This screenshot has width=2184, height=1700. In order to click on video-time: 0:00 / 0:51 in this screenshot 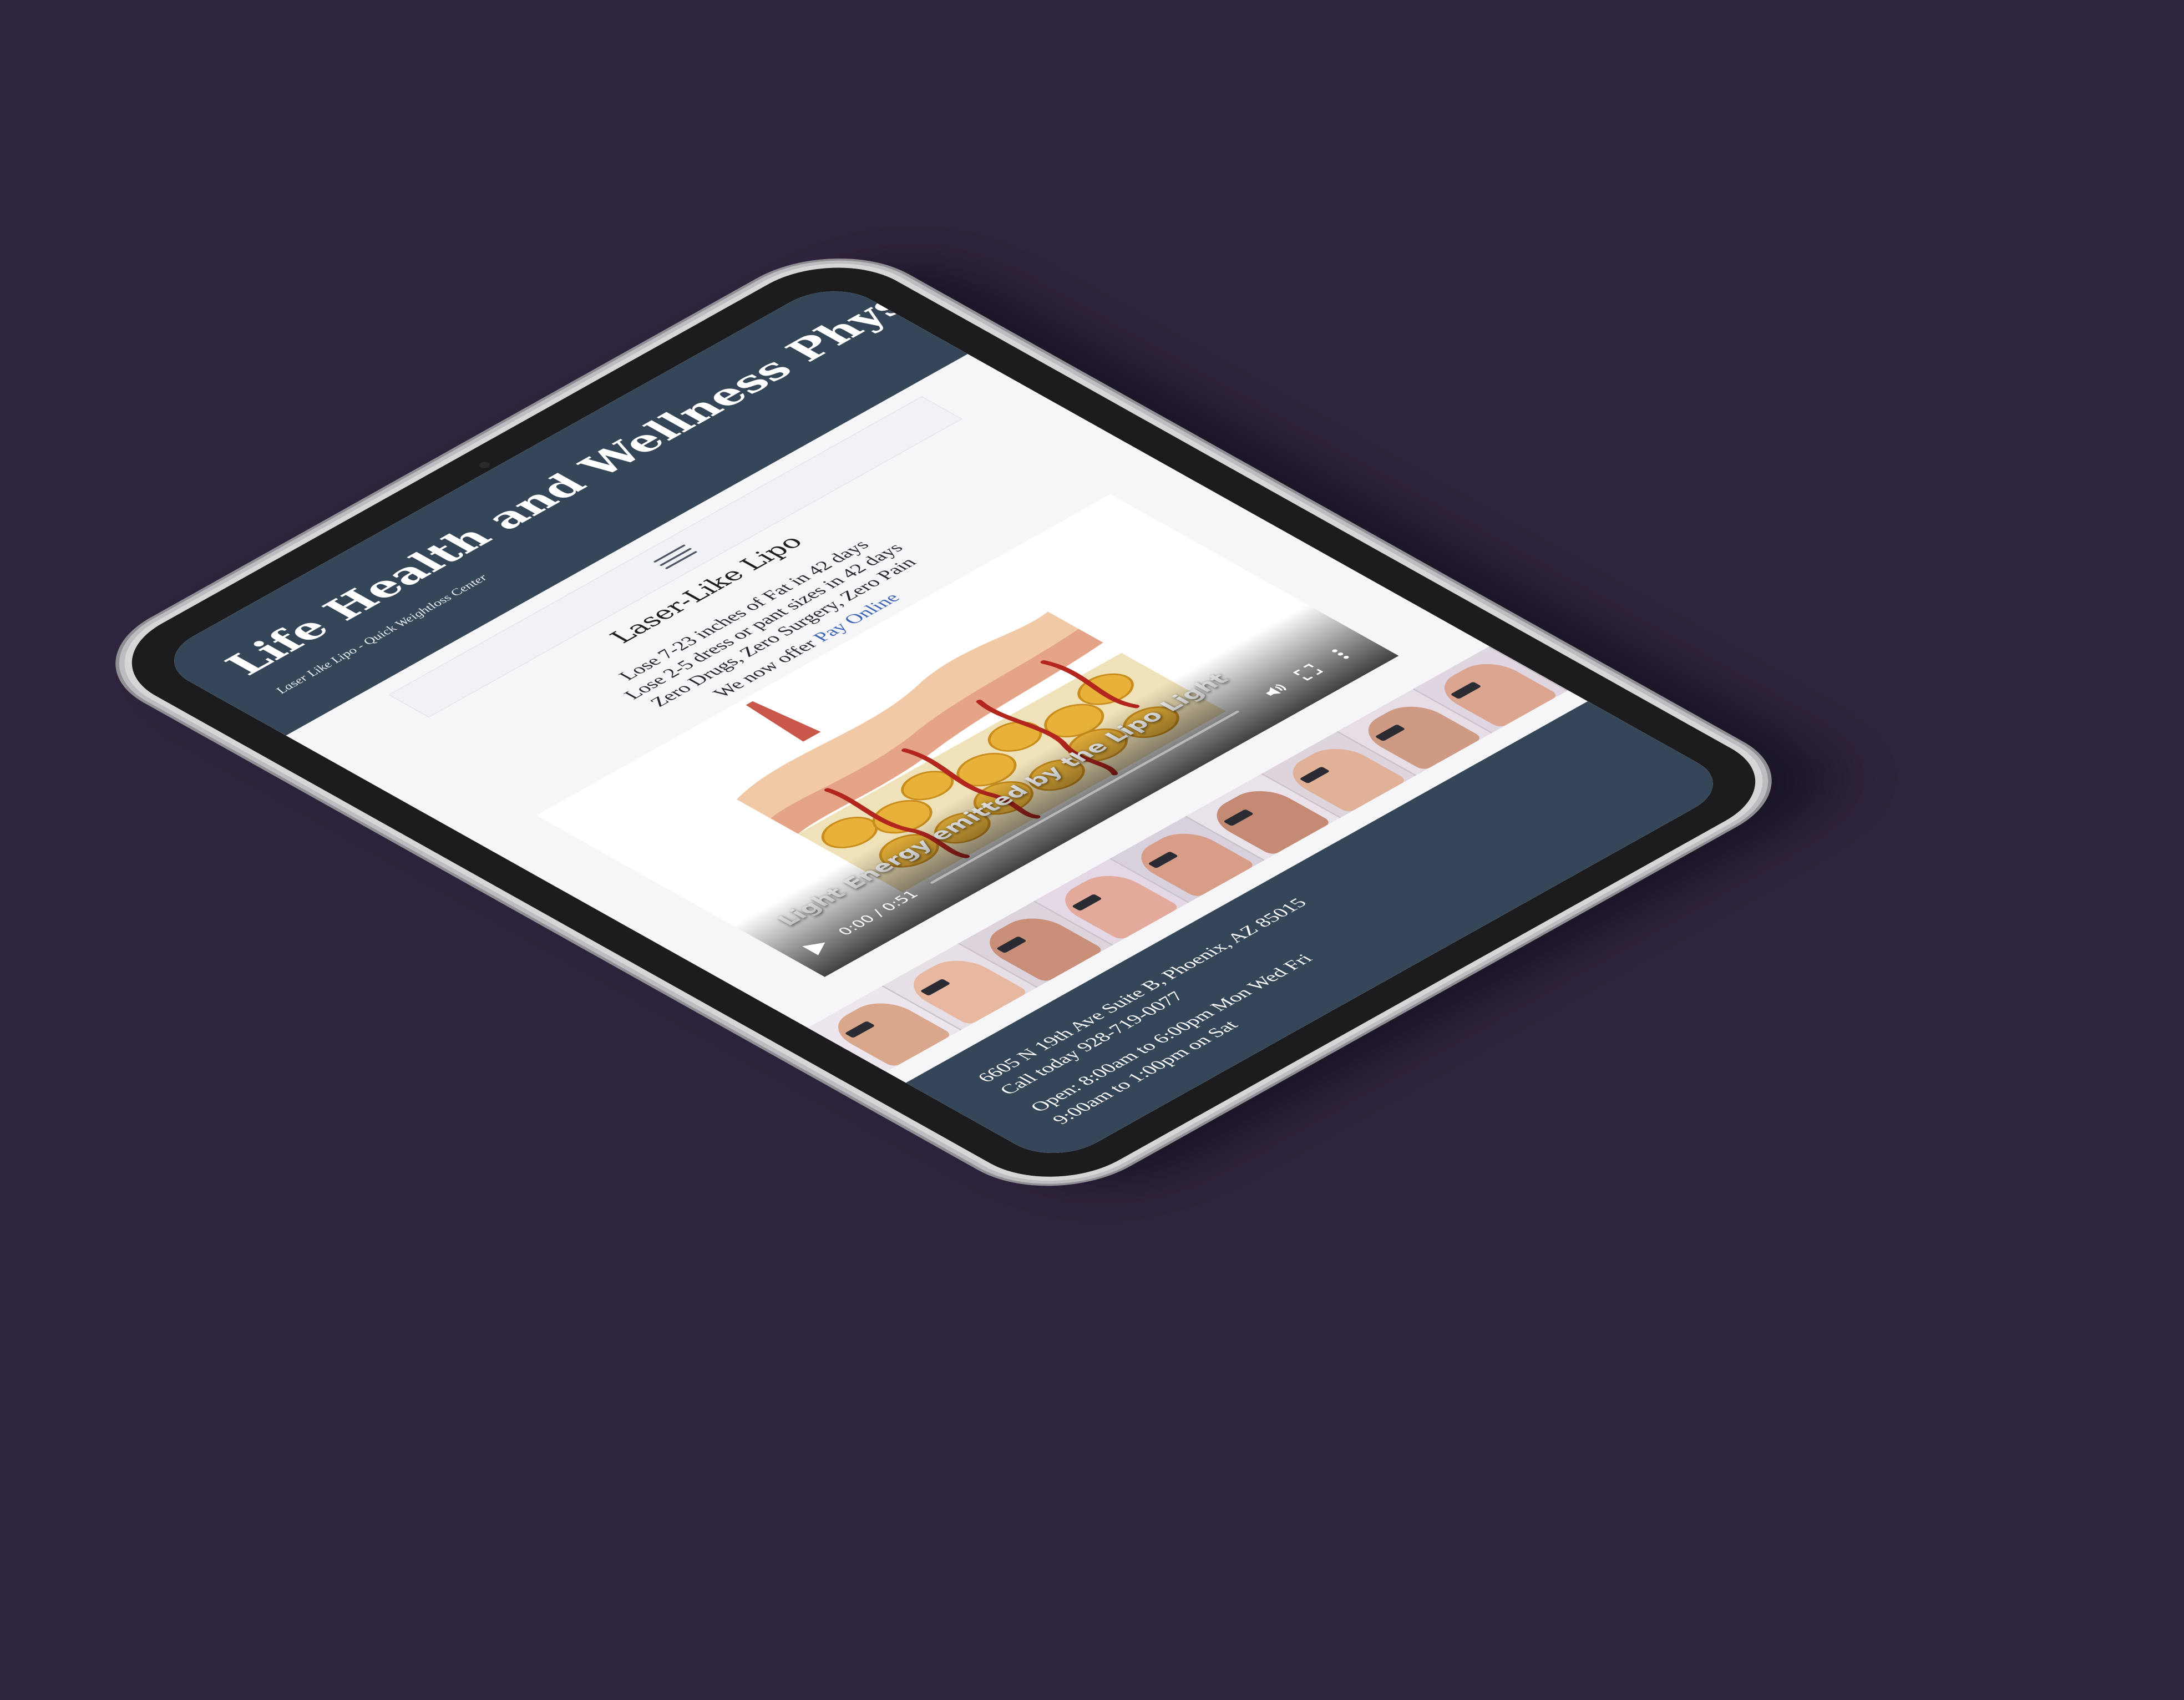, I will do `click(879, 913)`.